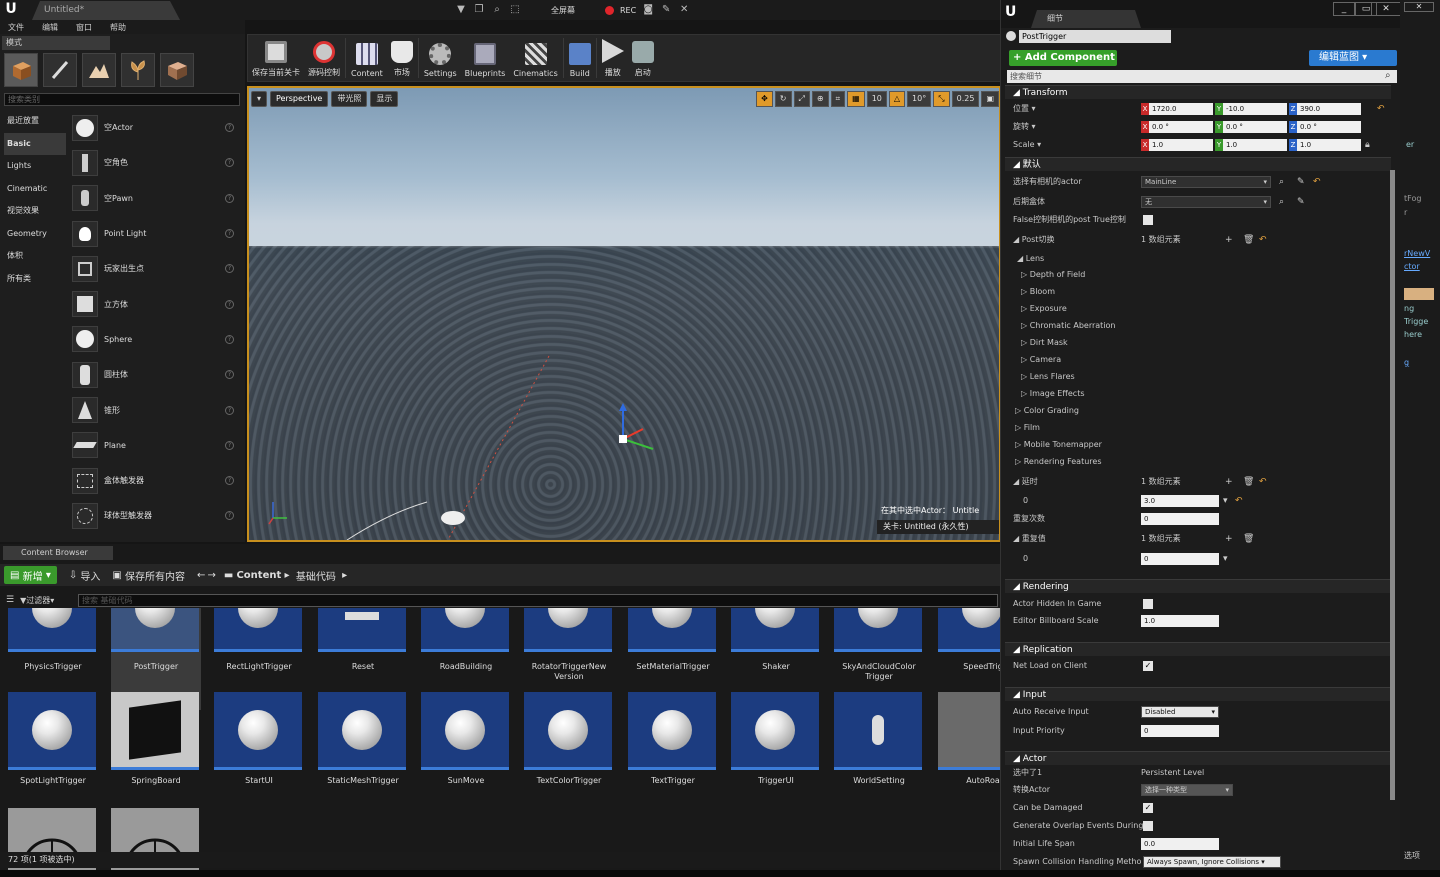 This screenshot has width=1440, height=877. What do you see at coordinates (201, 575) in the screenshot?
I see `back-arrow-icon: ←` at bounding box center [201, 575].